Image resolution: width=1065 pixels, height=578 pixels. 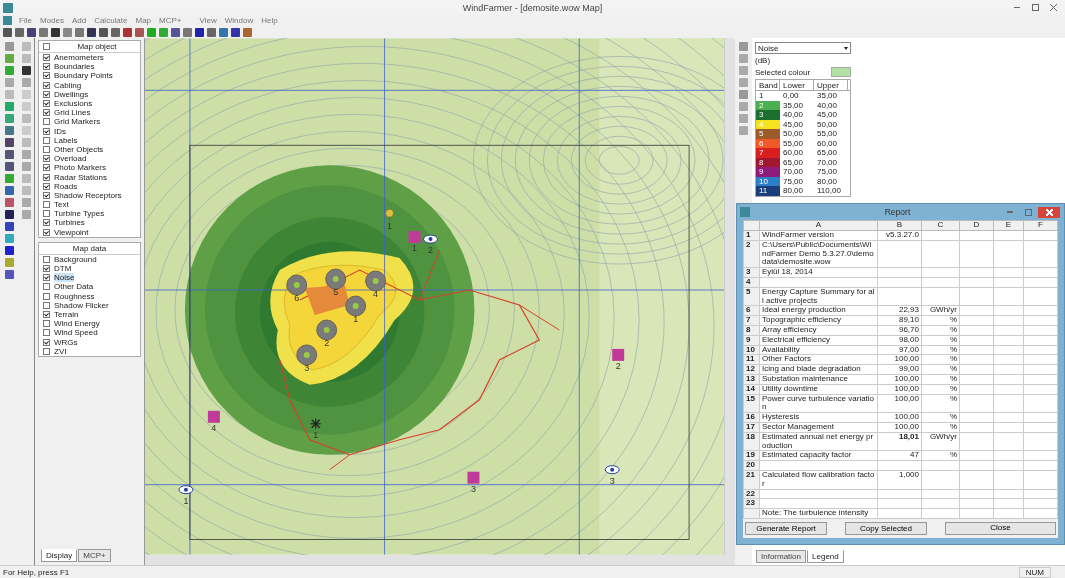 I want to click on layer-label: Wind Energy, so click(x=77, y=324).